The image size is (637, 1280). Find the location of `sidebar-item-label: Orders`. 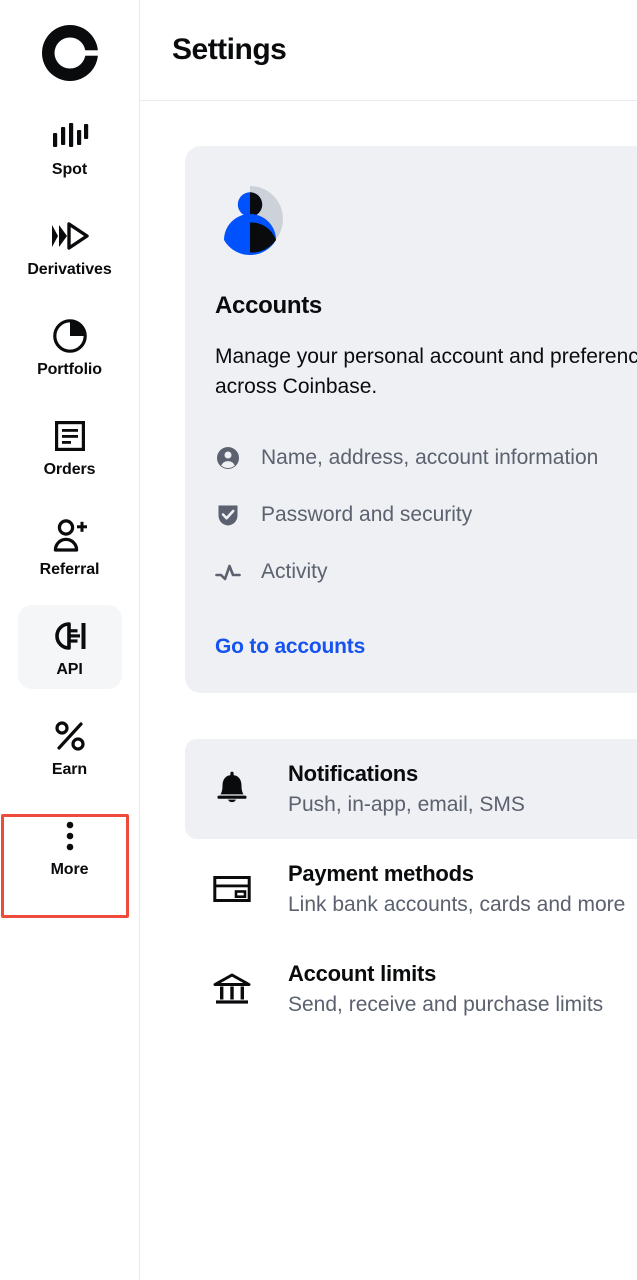

sidebar-item-label: Orders is located at coordinates (69, 469).